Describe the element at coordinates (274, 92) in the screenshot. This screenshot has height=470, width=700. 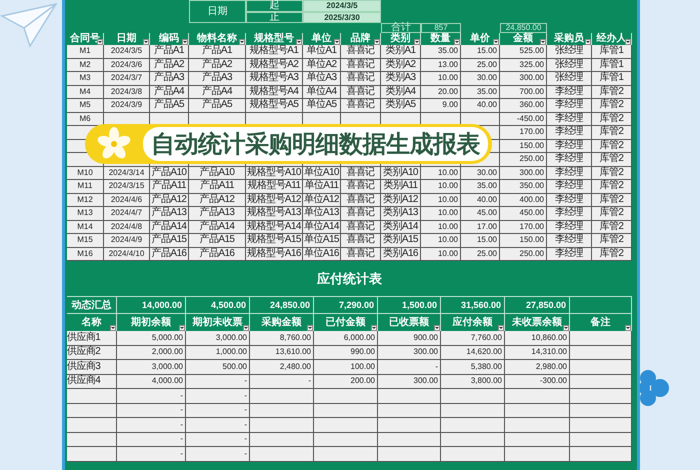
I see `table-cell: 规格型号A4` at that location.